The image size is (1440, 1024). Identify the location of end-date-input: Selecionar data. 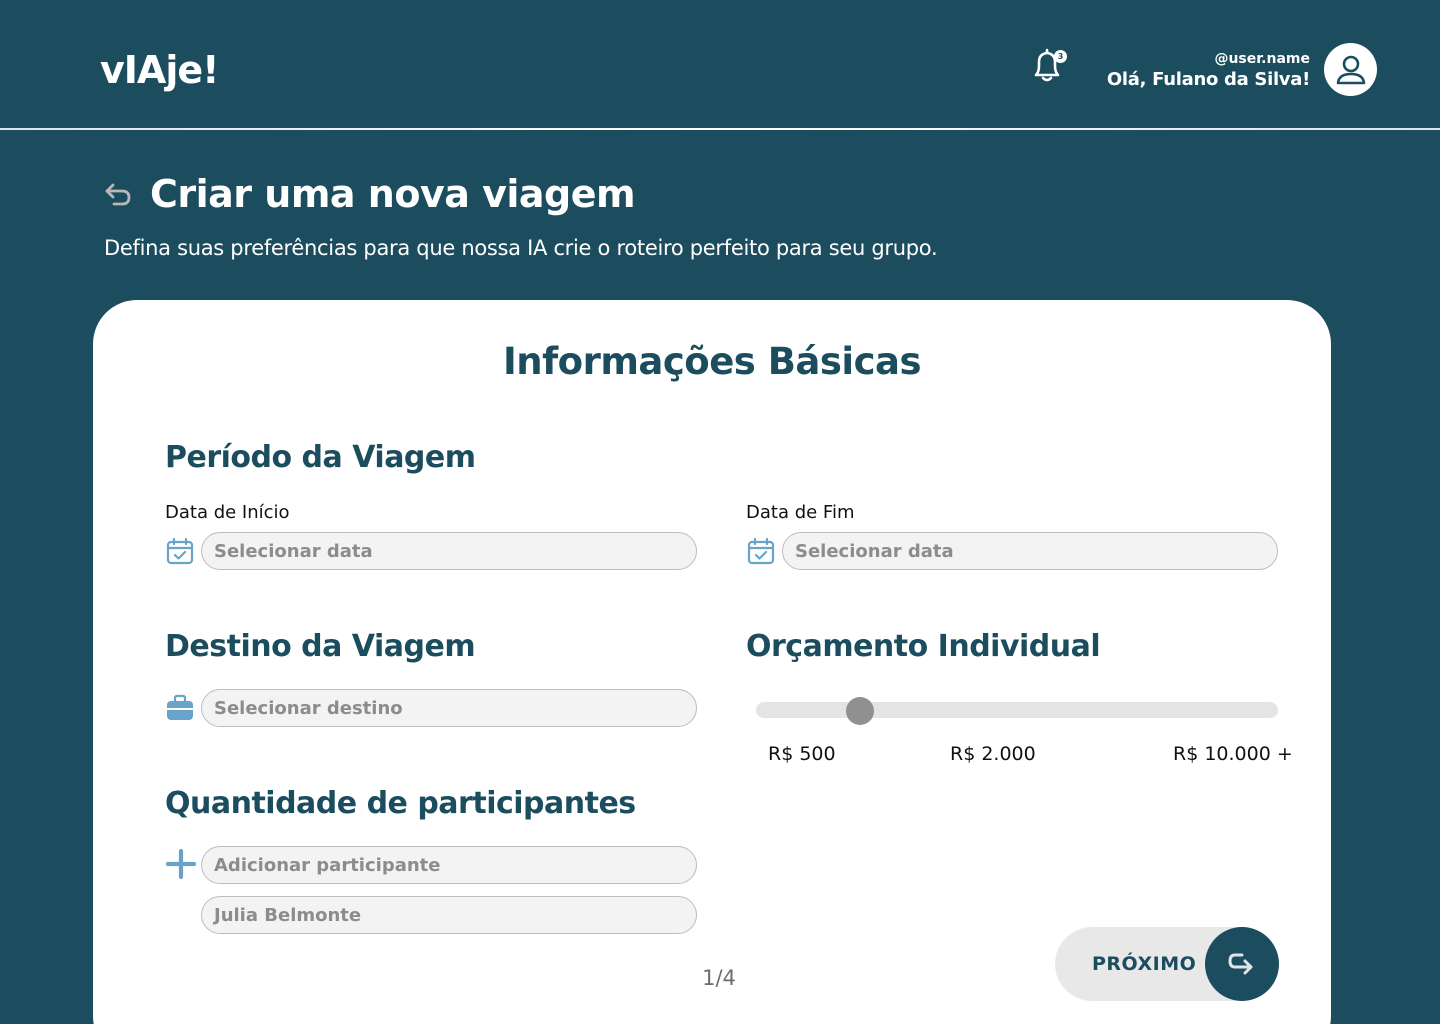
(1030, 551).